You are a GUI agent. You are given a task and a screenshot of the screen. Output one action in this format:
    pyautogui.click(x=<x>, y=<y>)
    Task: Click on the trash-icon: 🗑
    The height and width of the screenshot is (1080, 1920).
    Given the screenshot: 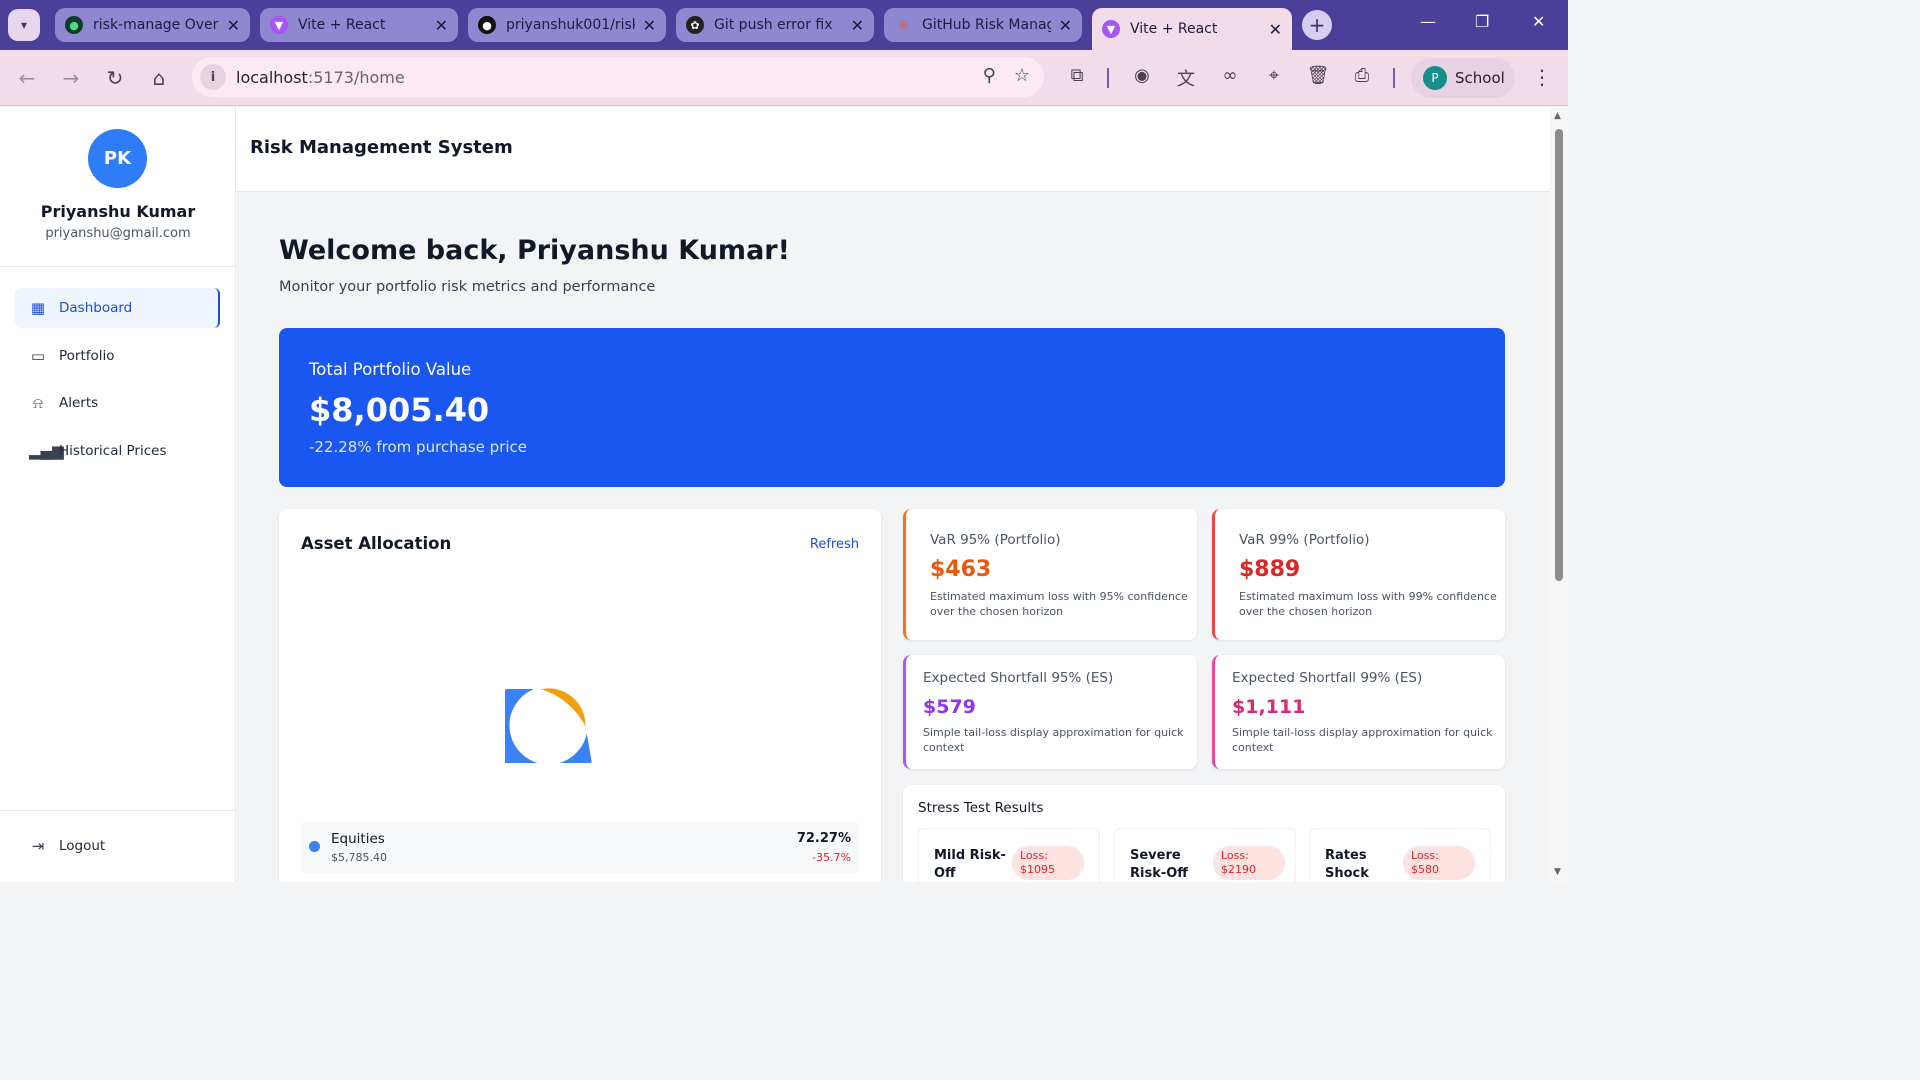 What is the action you would take?
    pyautogui.click(x=1318, y=75)
    